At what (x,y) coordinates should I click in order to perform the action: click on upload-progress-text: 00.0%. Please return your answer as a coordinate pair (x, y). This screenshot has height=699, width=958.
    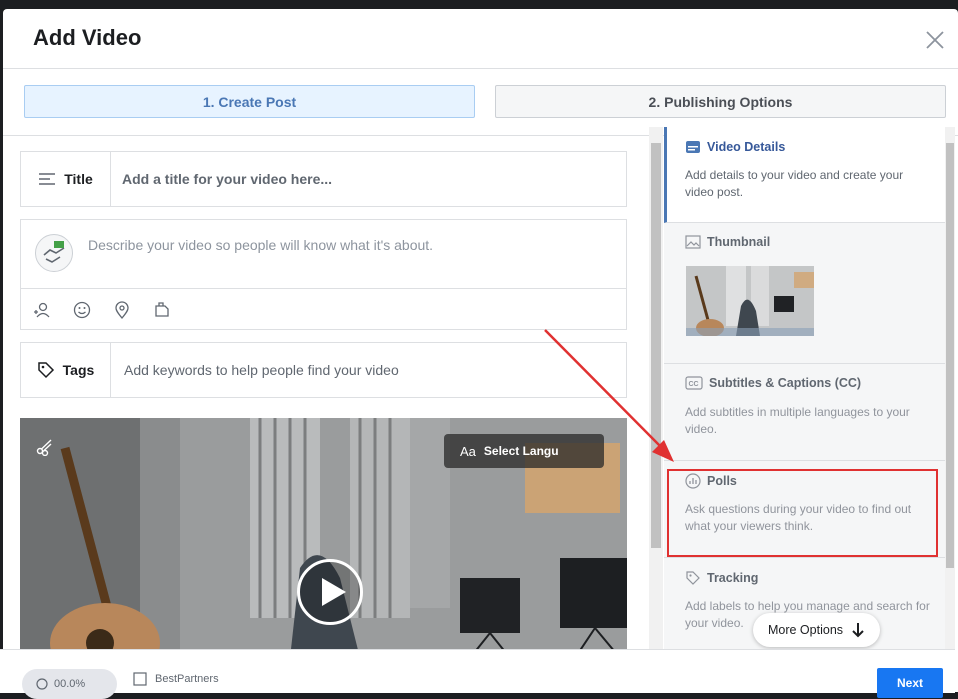
    Looking at the image, I should click on (70, 684).